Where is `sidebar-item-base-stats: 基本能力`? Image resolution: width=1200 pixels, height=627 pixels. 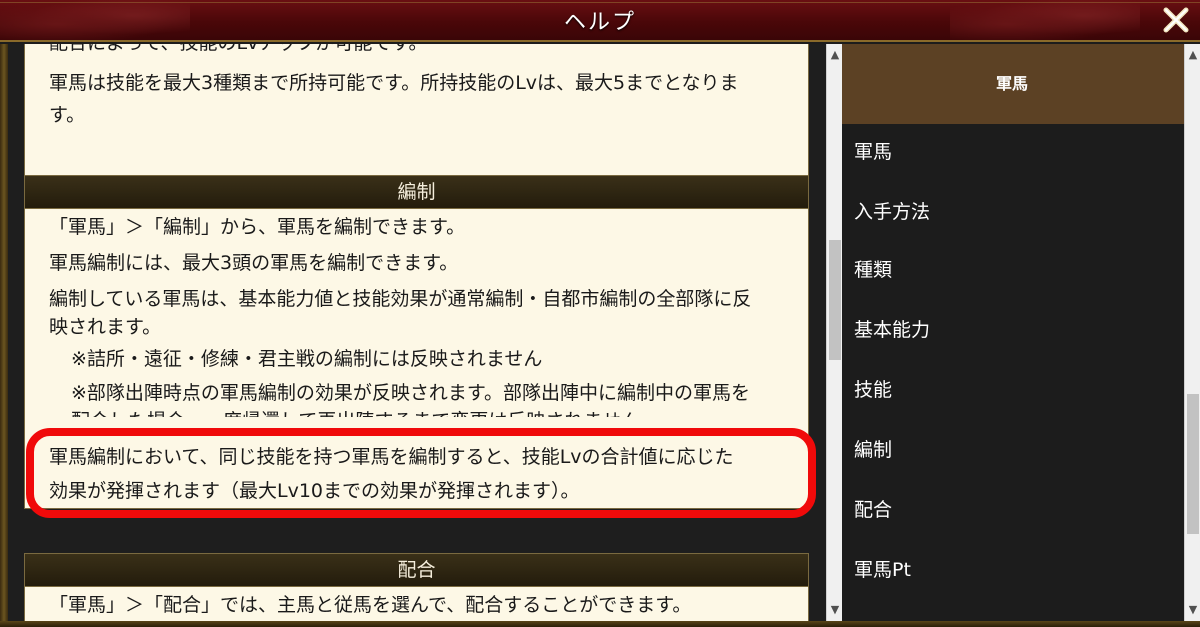 sidebar-item-base-stats: 基本能力 is located at coordinates (1013, 330).